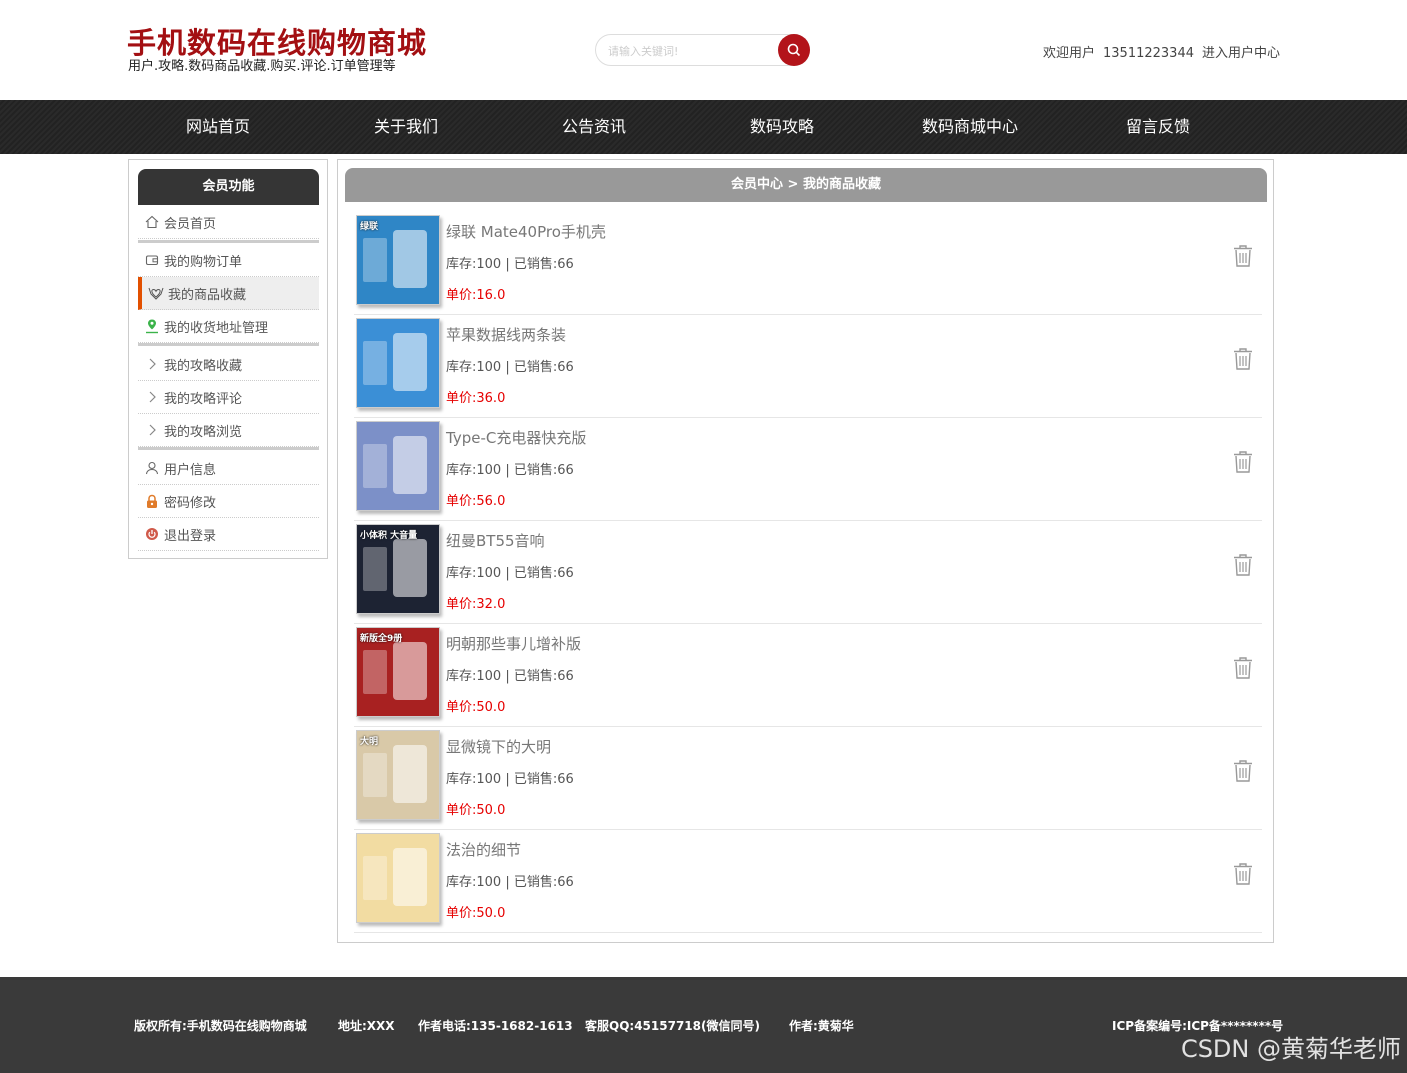 The width and height of the screenshot is (1407, 1073). What do you see at coordinates (152, 326) in the screenshot?
I see `location-pin-icon` at bounding box center [152, 326].